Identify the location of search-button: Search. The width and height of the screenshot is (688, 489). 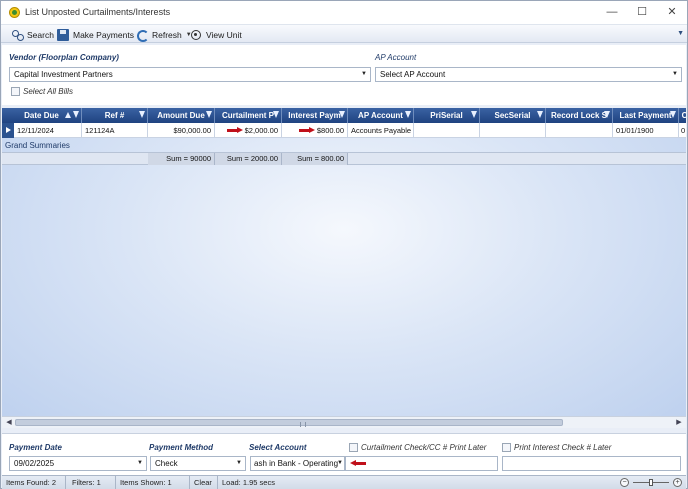
(32, 34).